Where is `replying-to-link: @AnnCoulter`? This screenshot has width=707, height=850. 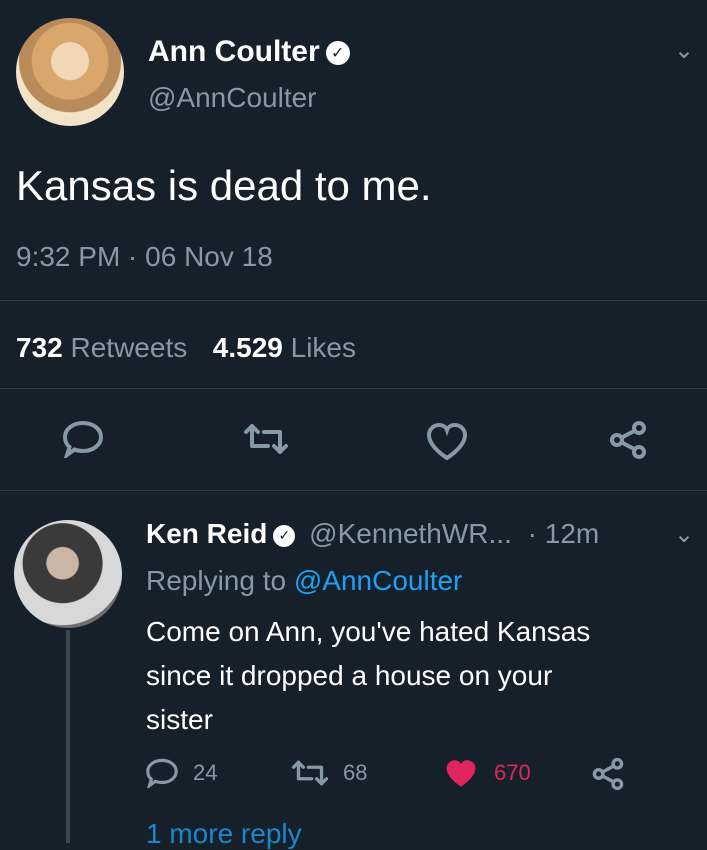 replying-to-link: @AnnCoulter is located at coordinates (378, 580).